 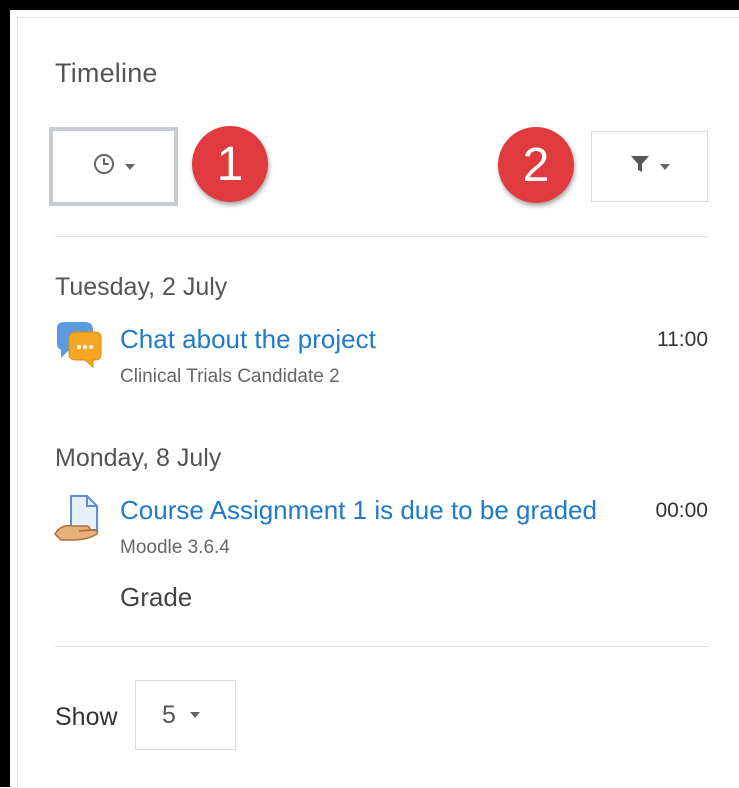 What do you see at coordinates (104, 166) in the screenshot?
I see `clock-icon` at bounding box center [104, 166].